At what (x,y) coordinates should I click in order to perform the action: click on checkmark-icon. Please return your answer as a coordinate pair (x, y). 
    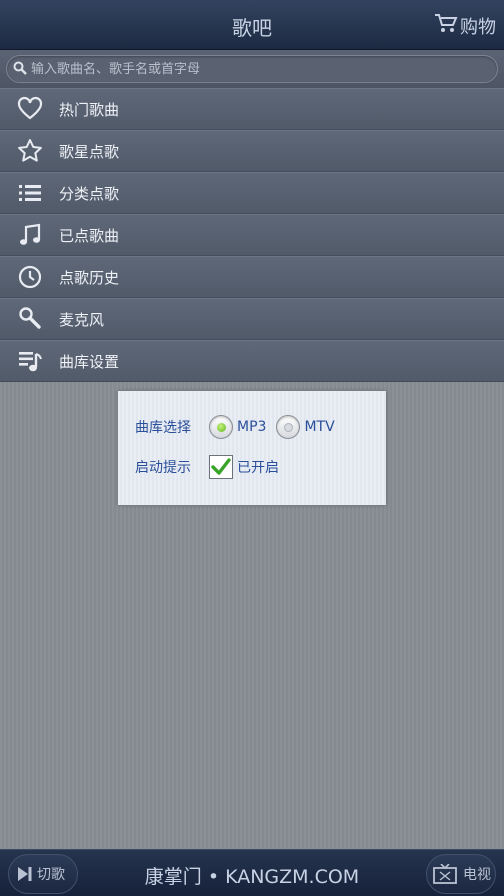
    Looking at the image, I should click on (221, 466).